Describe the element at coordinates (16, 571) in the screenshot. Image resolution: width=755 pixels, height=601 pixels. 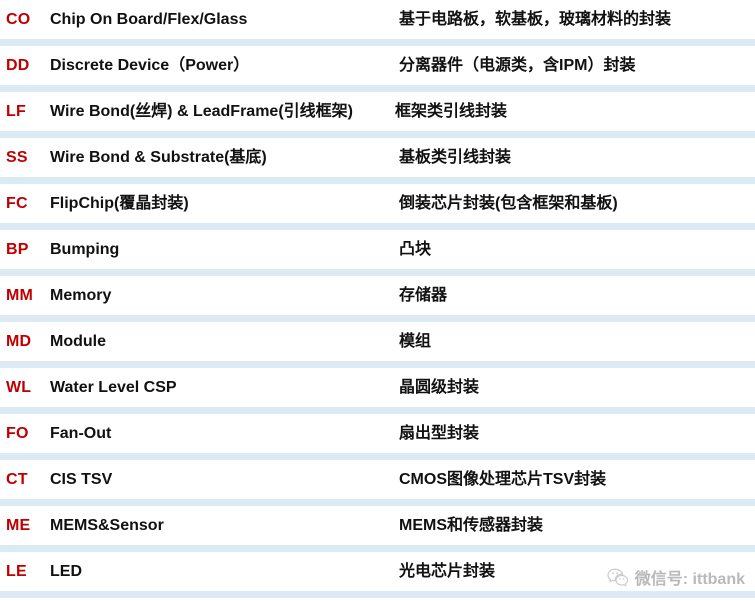
I see `row-code: LE` at that location.